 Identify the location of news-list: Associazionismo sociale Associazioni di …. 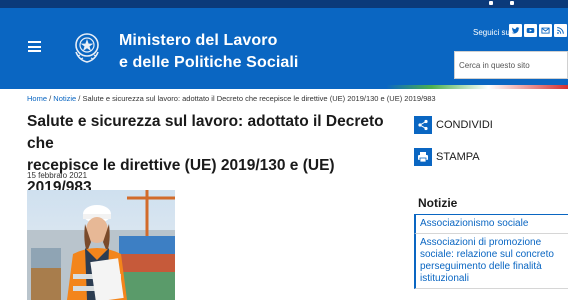
(491, 252).